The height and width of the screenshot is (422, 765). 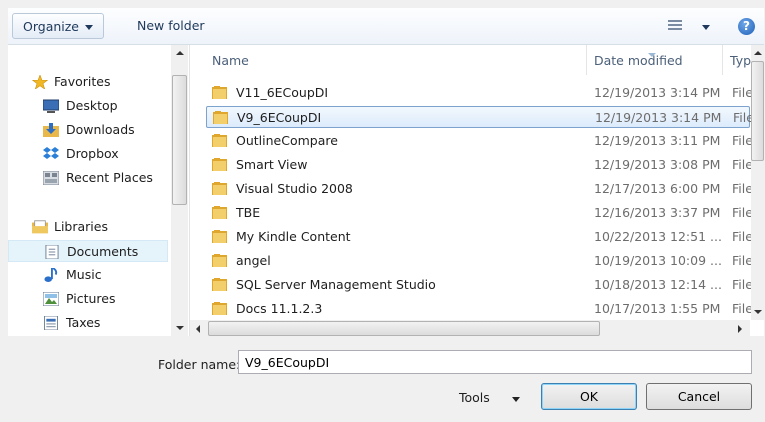 I want to click on file-name: Visual Studio 2008, so click(x=294, y=188).